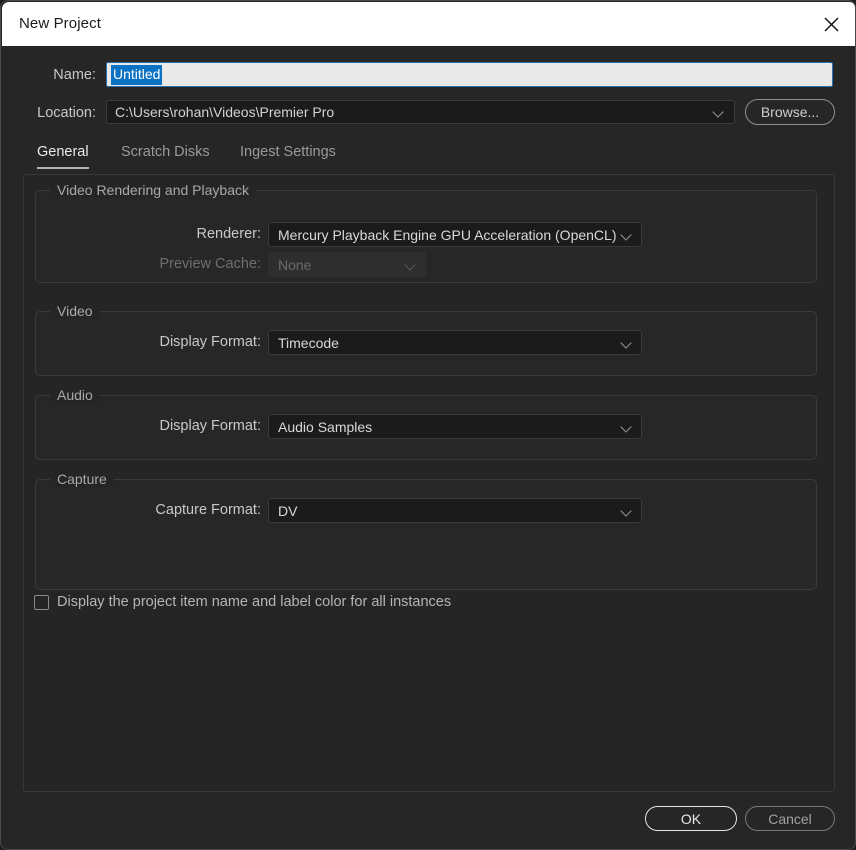  What do you see at coordinates (210, 426) in the screenshot?
I see `audio-display-format-label: Display Format:` at bounding box center [210, 426].